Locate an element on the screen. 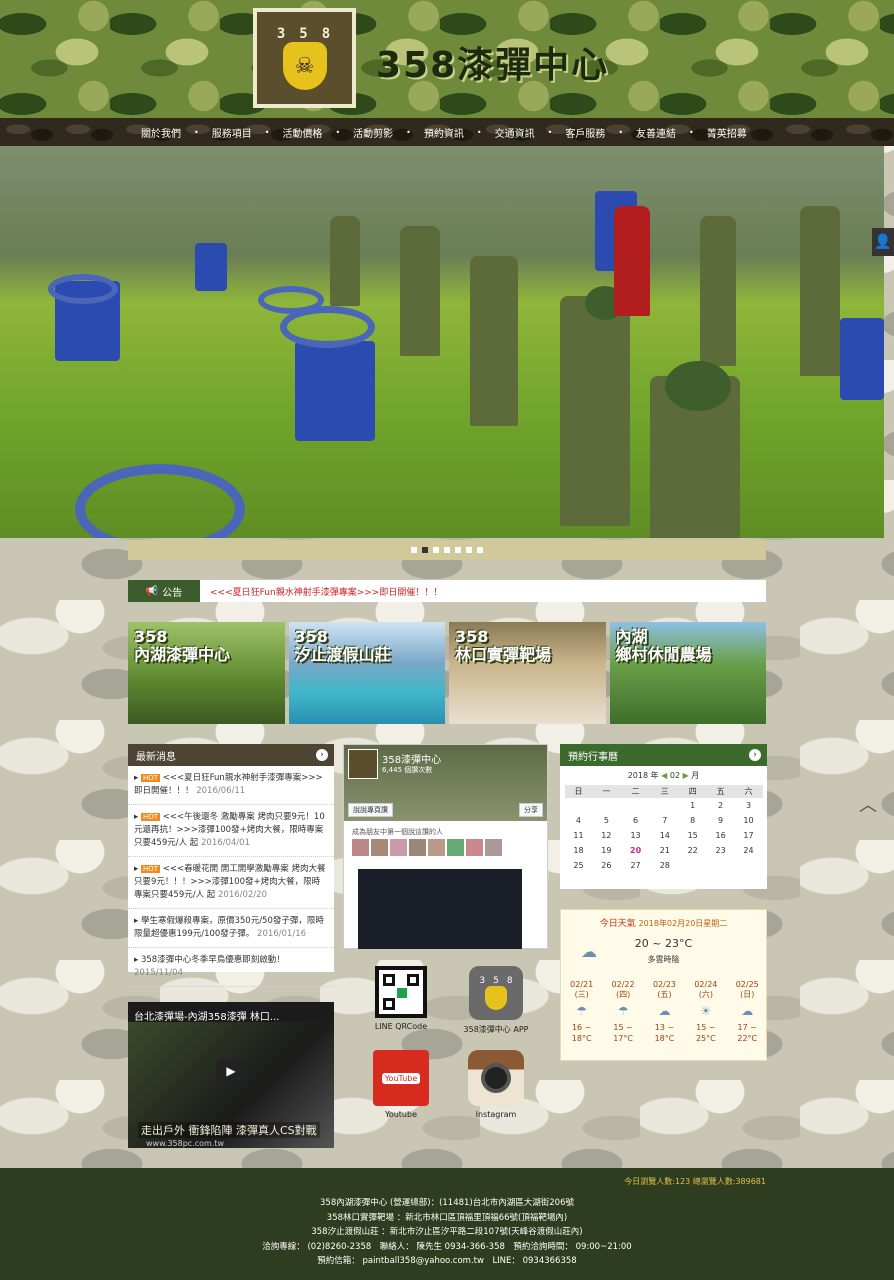  calendar-day: 6 is located at coordinates (635, 820).